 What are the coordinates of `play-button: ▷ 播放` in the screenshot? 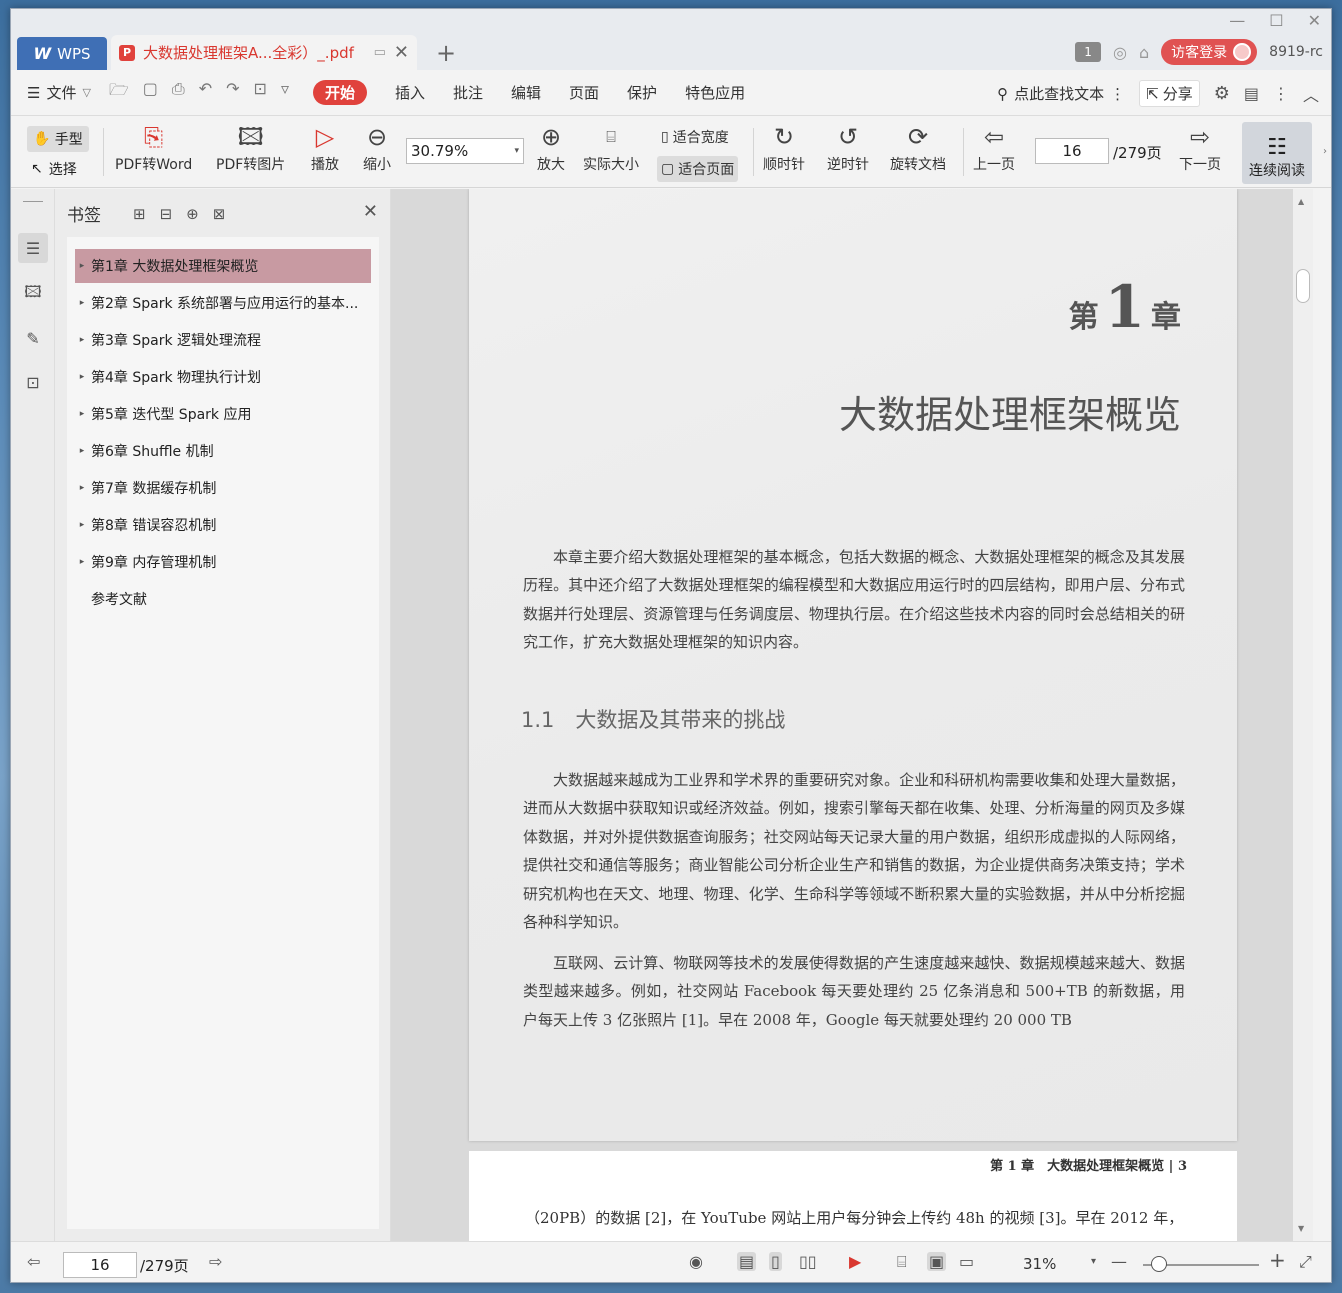 It's located at (325, 147).